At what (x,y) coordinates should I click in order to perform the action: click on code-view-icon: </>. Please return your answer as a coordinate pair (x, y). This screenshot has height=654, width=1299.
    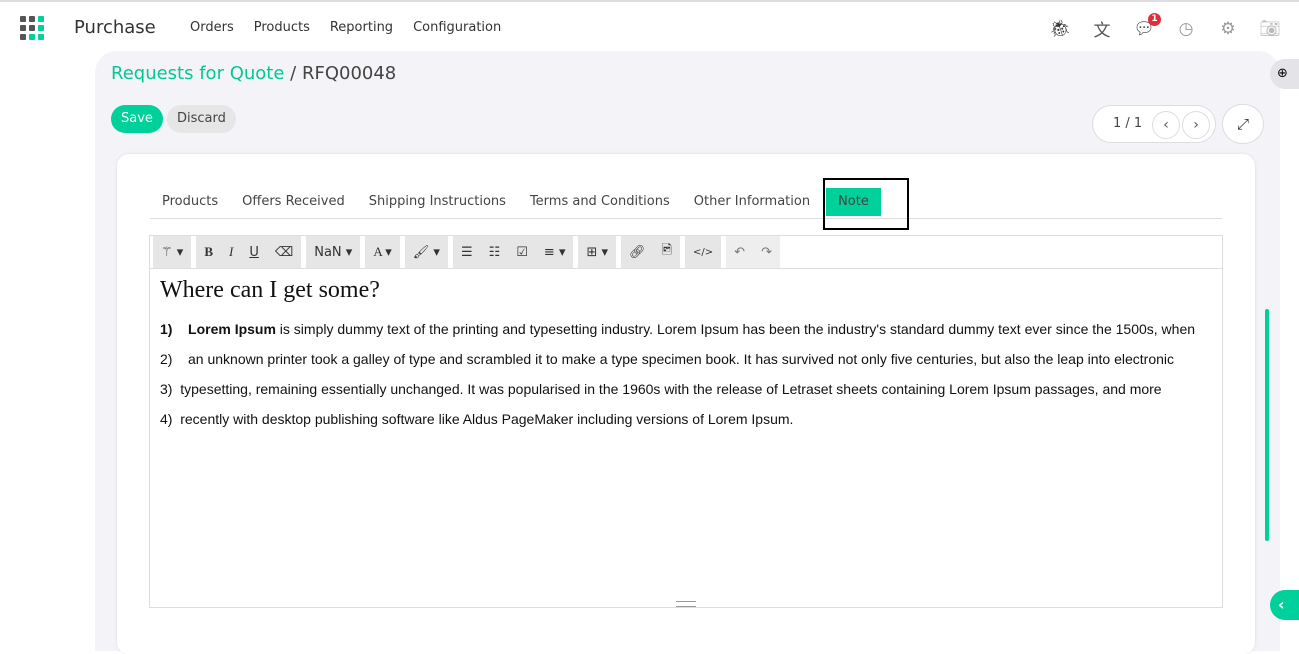
    Looking at the image, I should click on (703, 252).